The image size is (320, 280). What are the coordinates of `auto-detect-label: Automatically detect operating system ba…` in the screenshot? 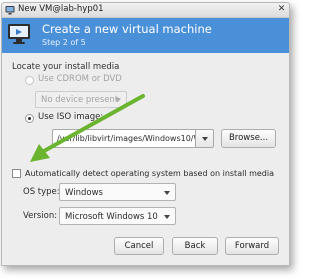 It's located at (149, 173).